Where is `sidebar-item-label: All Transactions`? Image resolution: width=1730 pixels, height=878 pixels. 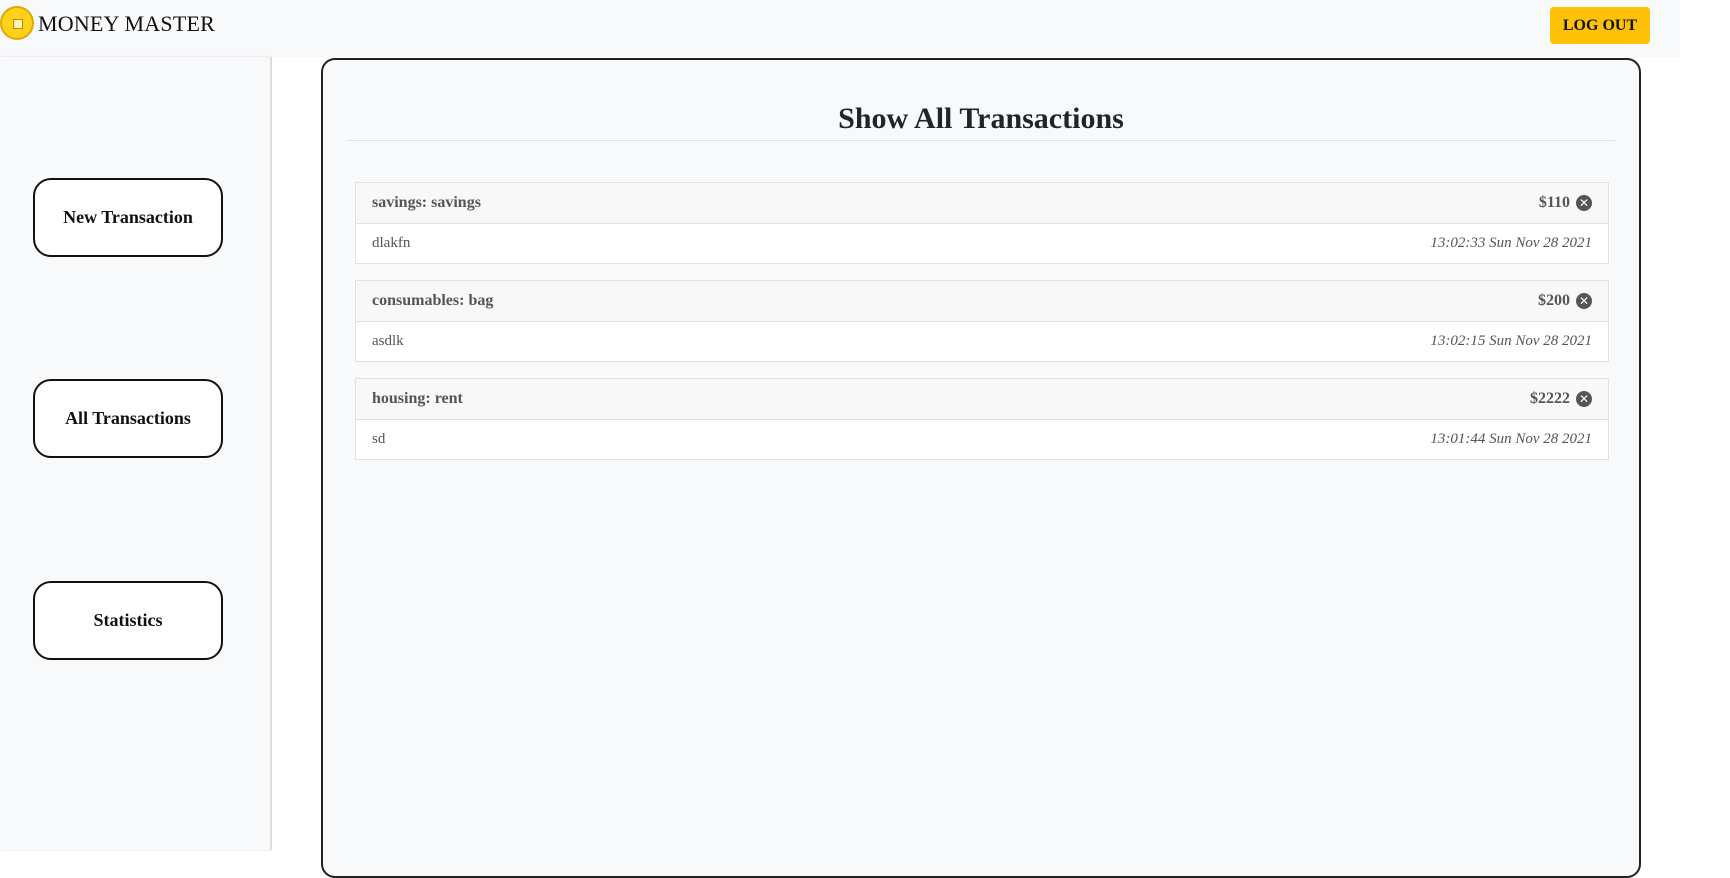 sidebar-item-label: All Transactions is located at coordinates (128, 418).